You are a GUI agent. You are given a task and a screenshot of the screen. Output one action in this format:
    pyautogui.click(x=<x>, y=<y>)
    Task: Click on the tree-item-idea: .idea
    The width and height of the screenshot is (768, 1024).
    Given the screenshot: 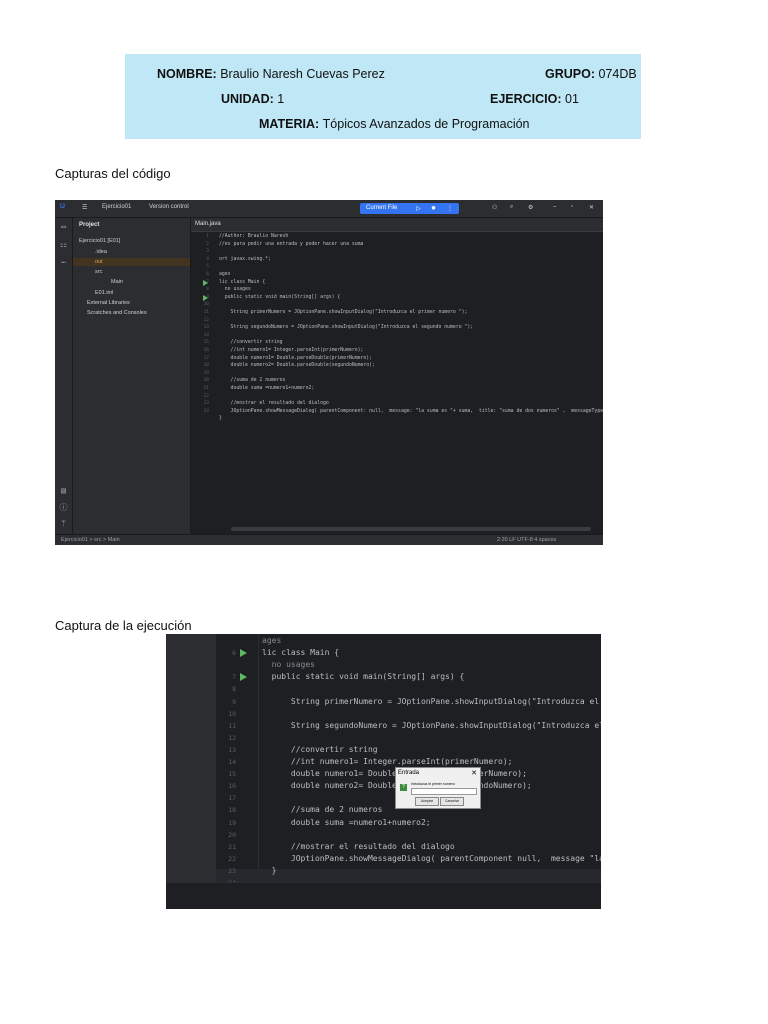 What is the action you would take?
    pyautogui.click(x=101, y=252)
    